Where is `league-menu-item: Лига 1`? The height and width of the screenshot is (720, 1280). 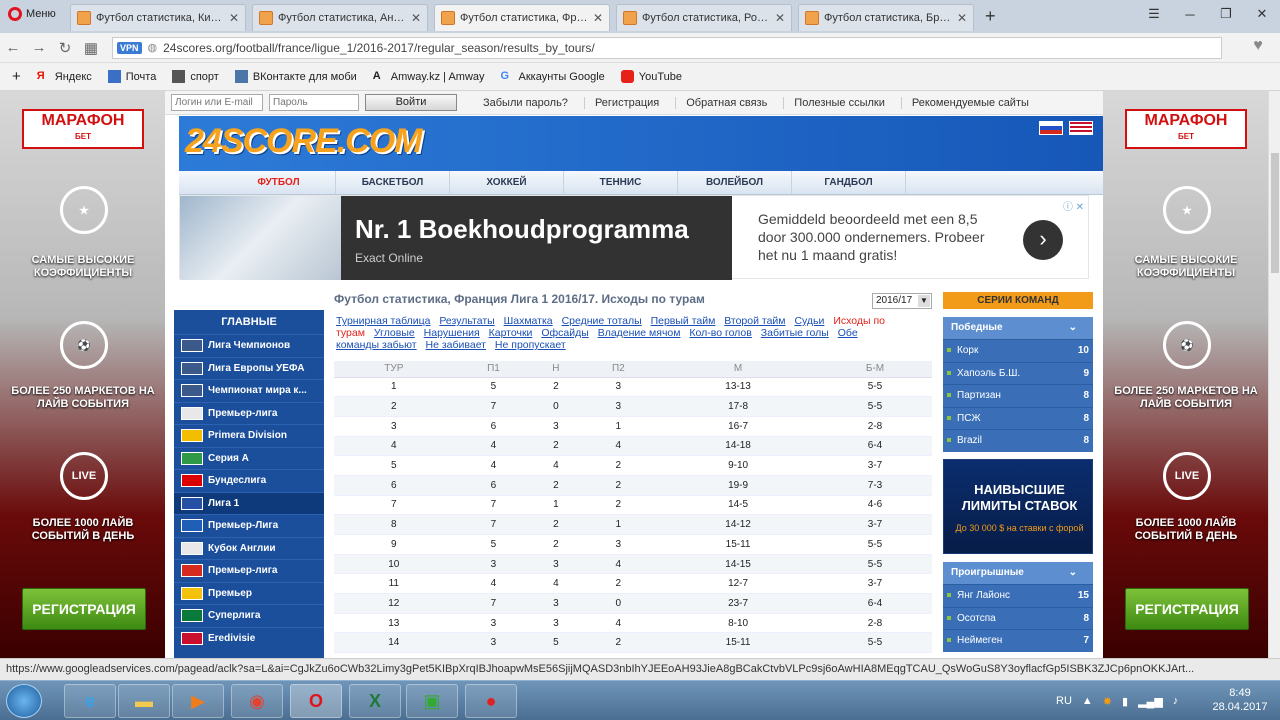
league-menu-item: Лига 1 is located at coordinates (249, 502).